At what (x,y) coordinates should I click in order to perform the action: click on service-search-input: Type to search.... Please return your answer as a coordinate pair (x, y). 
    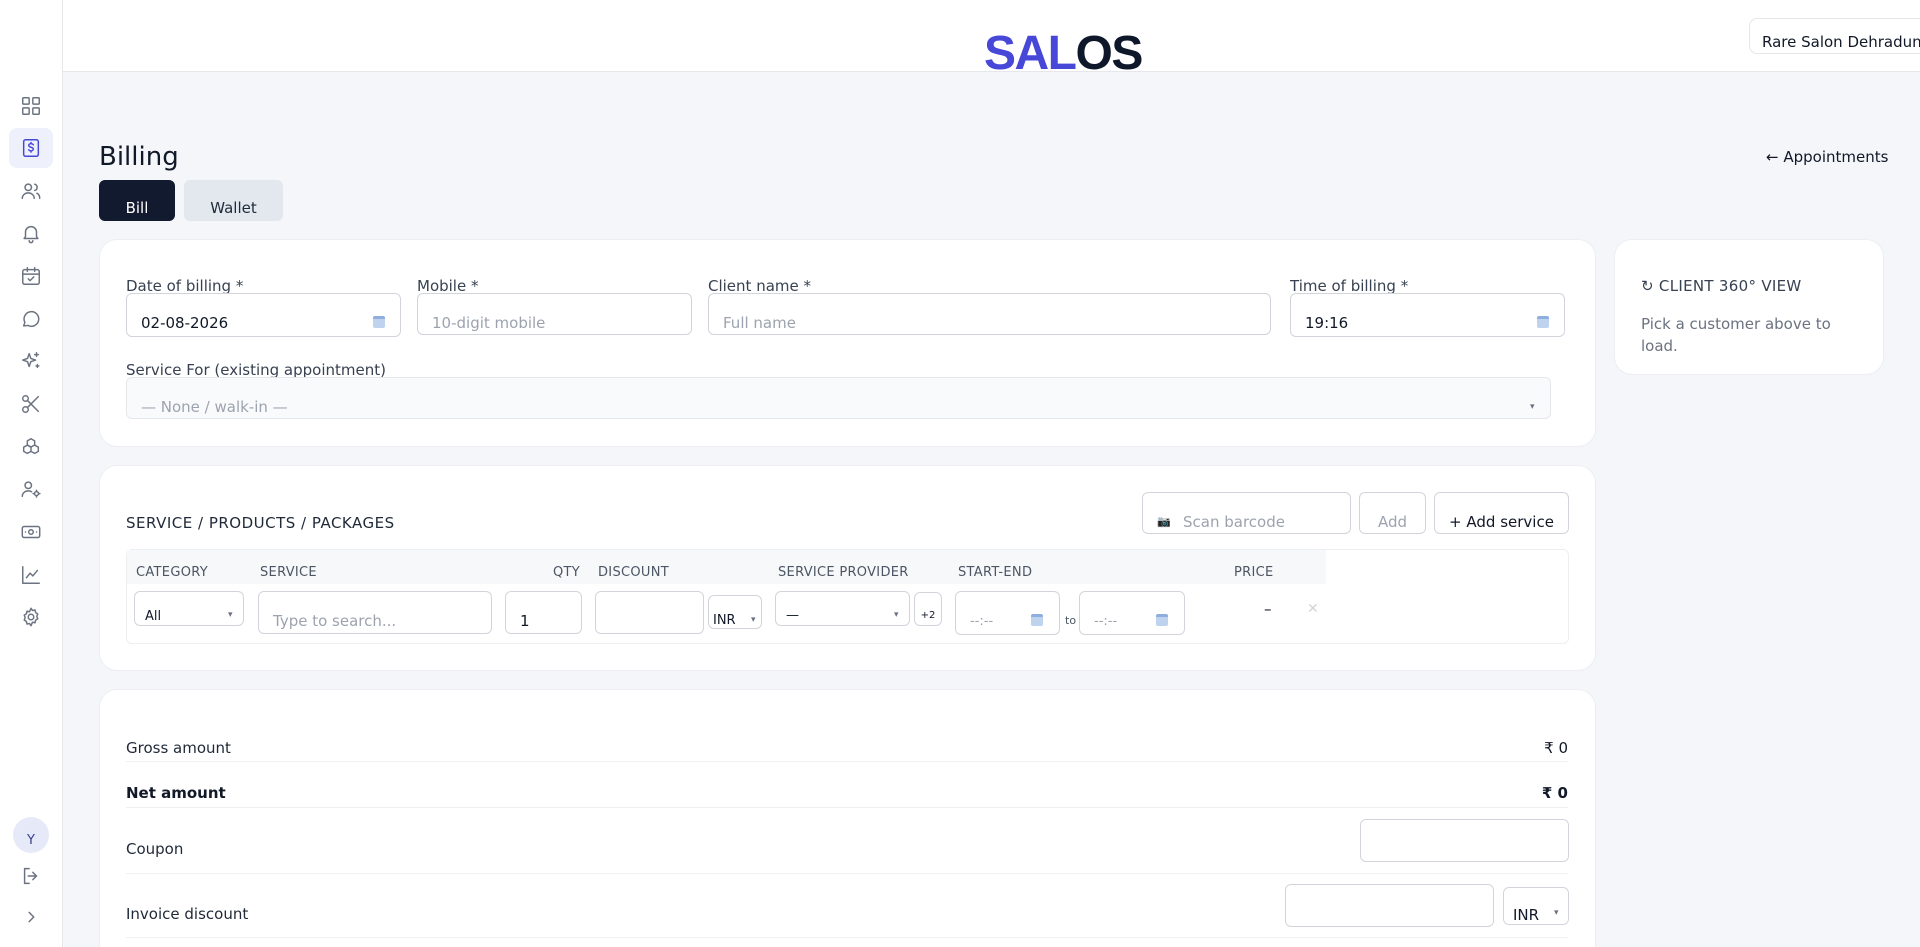
    Looking at the image, I should click on (375, 612).